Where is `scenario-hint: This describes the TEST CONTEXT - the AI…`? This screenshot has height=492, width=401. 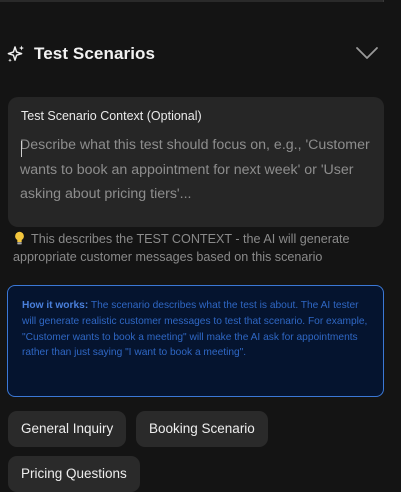 scenario-hint: This describes the TEST CONTEXT - the AI… is located at coordinates (198, 248).